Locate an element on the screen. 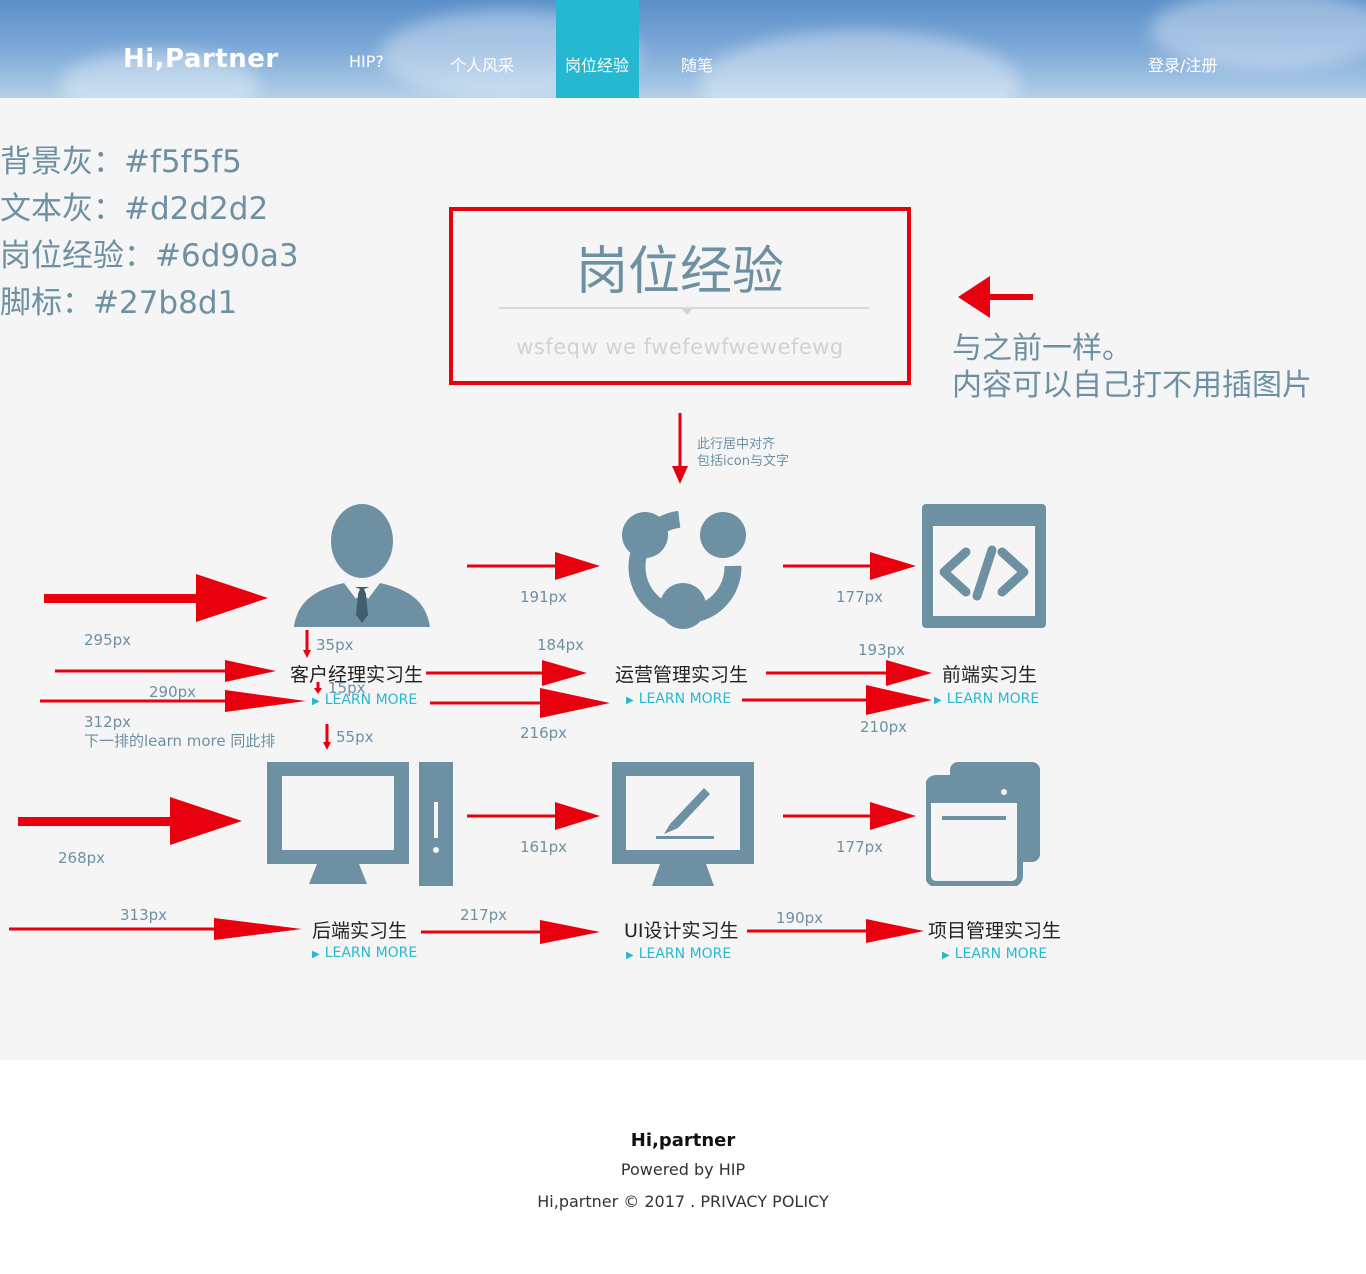 This screenshot has height=1274, width=1366. job-title-project-management: 项目管理实习生 is located at coordinates (995, 931).